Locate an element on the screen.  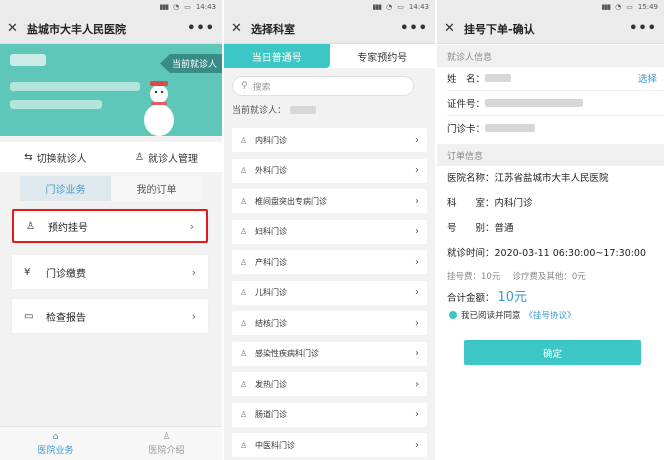
department-label: 中医科门诊 is located at coordinates (275, 445).